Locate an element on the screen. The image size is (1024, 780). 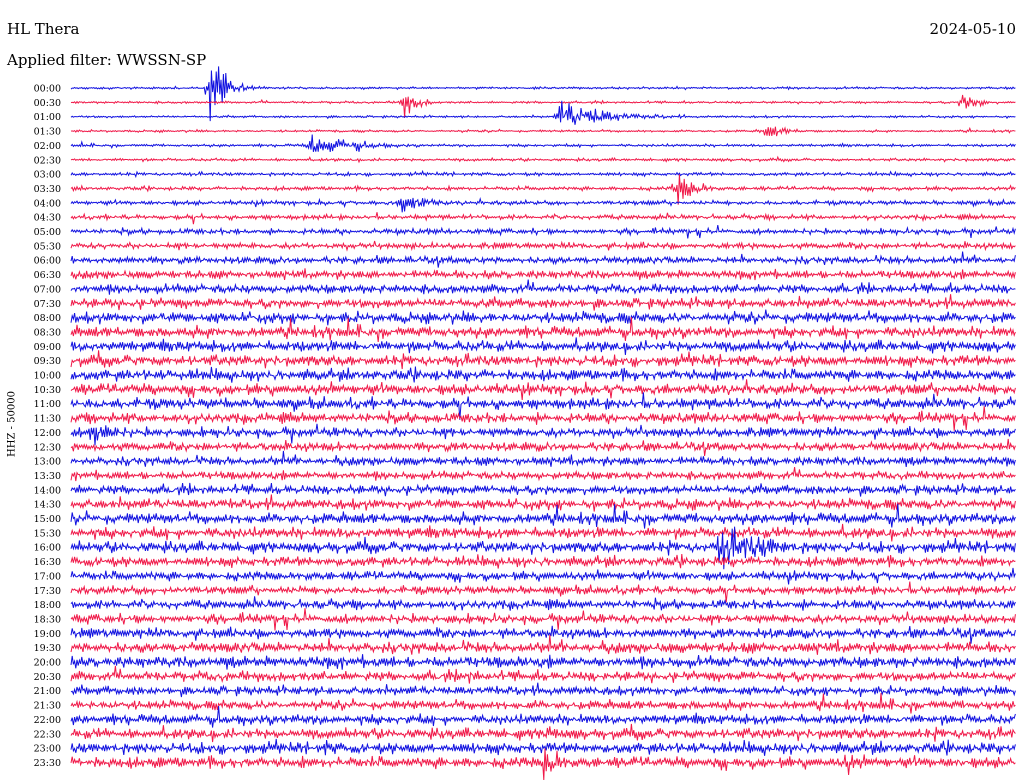
row-time-label: 15:00 is located at coordinates (47, 519).